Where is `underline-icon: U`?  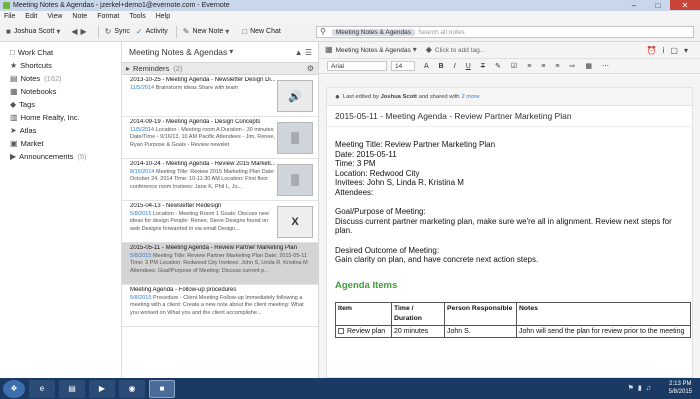
underline-icon: U is located at coordinates (468, 66).